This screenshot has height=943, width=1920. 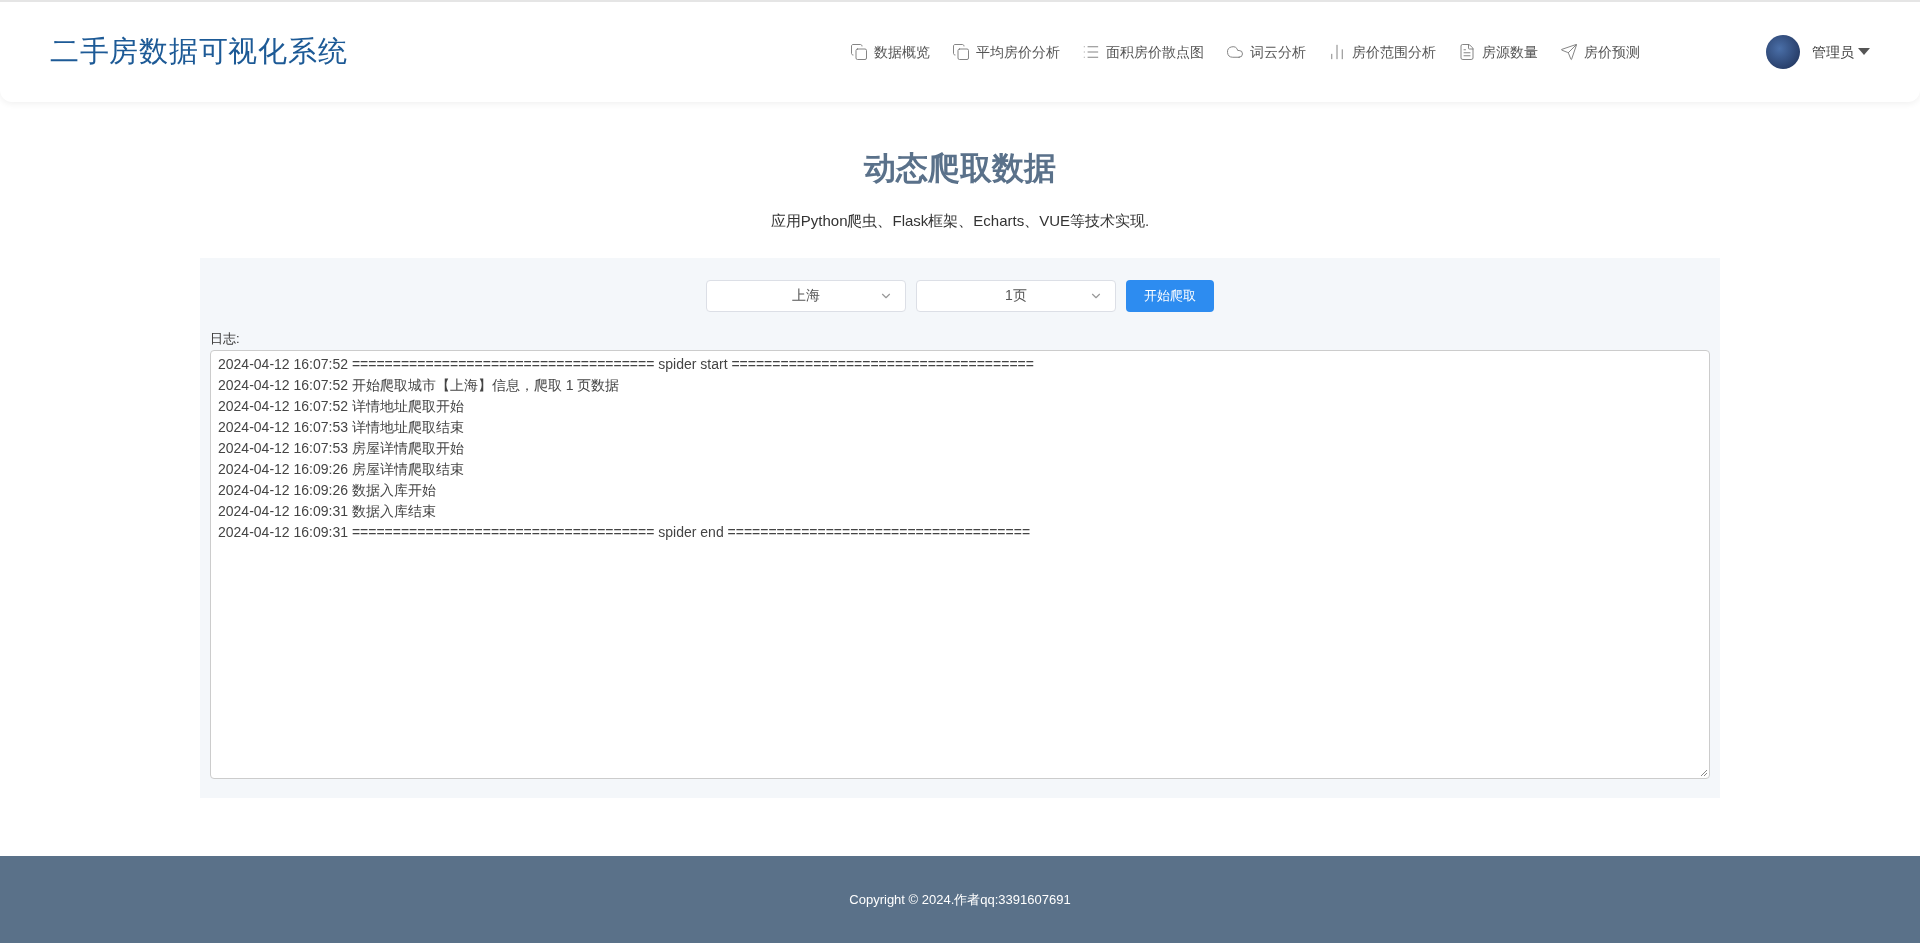 What do you see at coordinates (624, 532) in the screenshot?
I see `log-line: 2024-04-12 16:09:31 ===================================== spider end =====================================` at bounding box center [624, 532].